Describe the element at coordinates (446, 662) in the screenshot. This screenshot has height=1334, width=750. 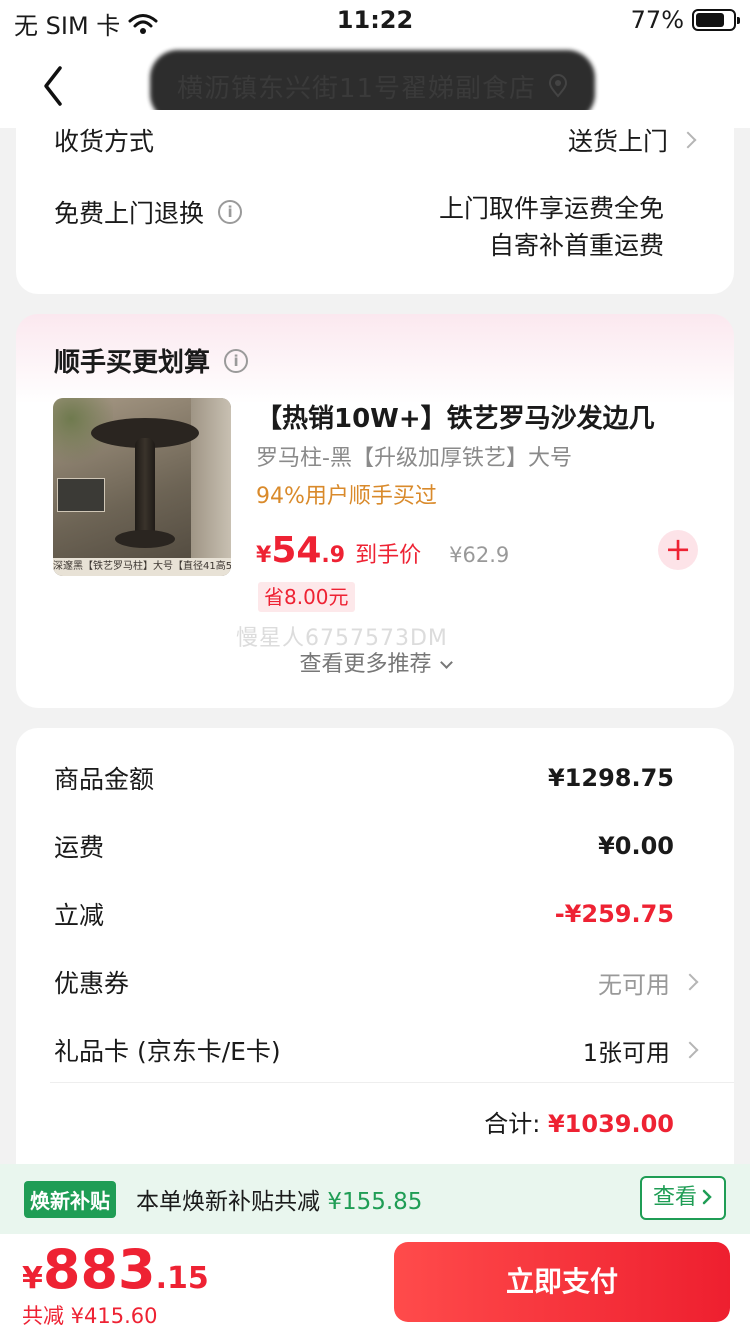
I see `chevron-down-icon` at that location.